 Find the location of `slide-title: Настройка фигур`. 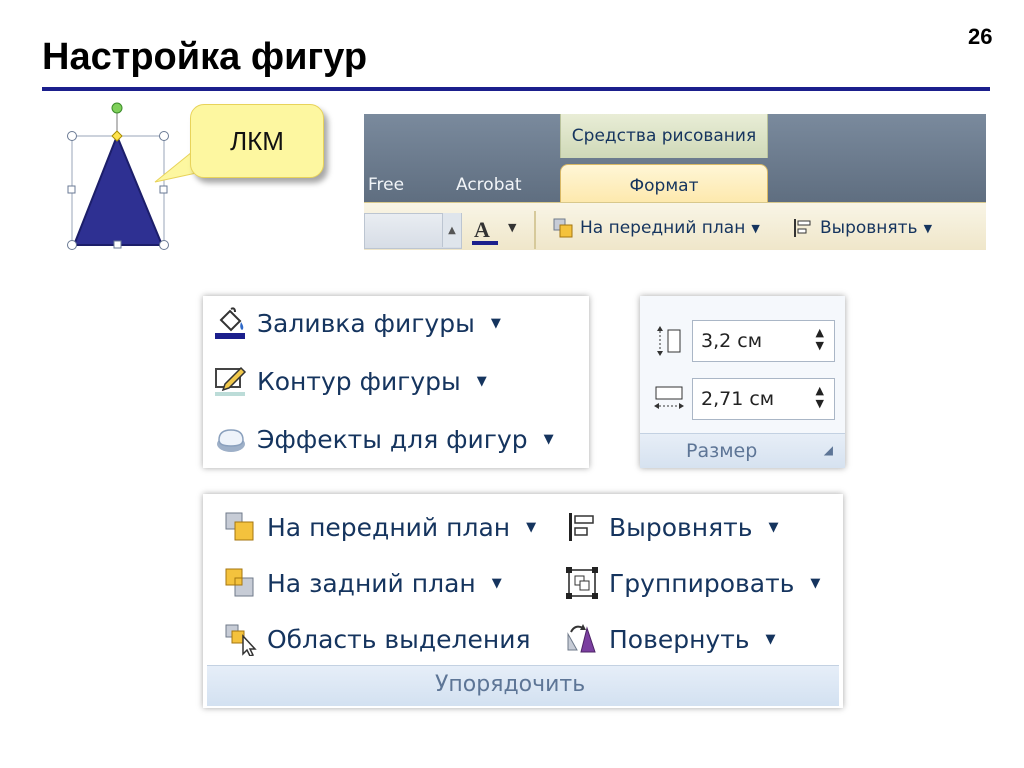

slide-title: Настройка фигур is located at coordinates (205, 57).